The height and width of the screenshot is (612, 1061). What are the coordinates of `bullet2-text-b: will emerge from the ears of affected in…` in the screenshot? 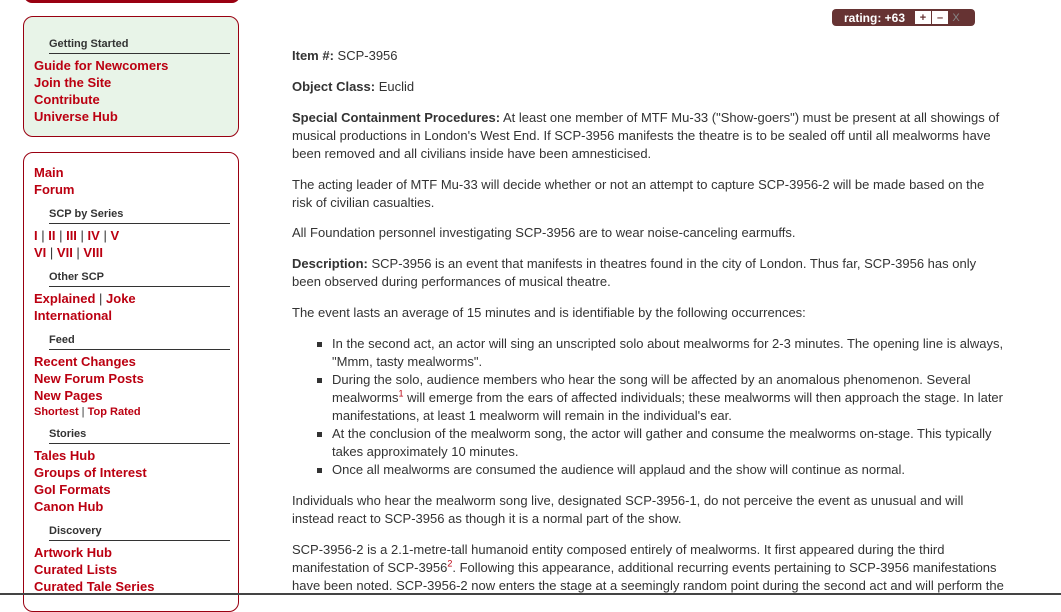 It's located at (667, 406).